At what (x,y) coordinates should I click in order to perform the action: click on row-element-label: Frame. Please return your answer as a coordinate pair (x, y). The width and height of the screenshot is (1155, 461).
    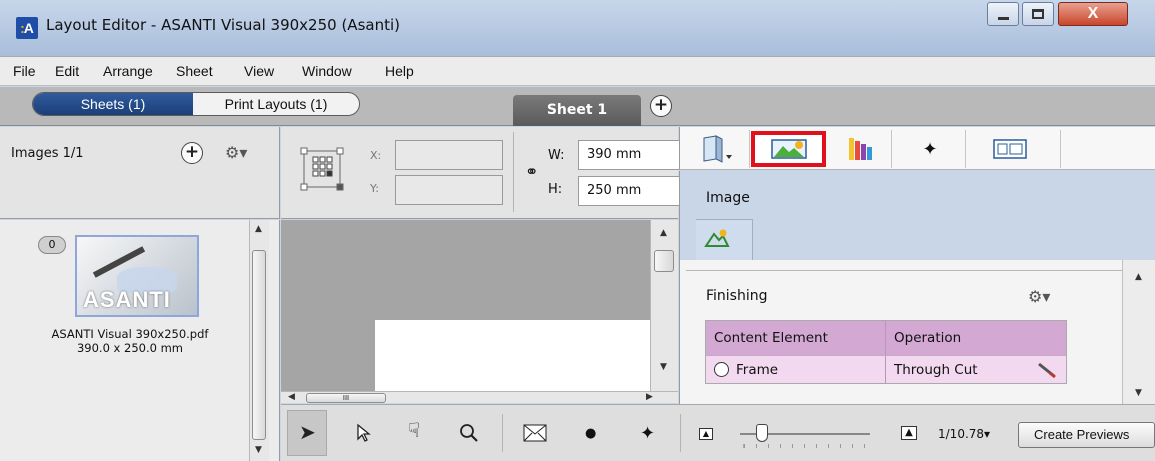
    Looking at the image, I should click on (757, 369).